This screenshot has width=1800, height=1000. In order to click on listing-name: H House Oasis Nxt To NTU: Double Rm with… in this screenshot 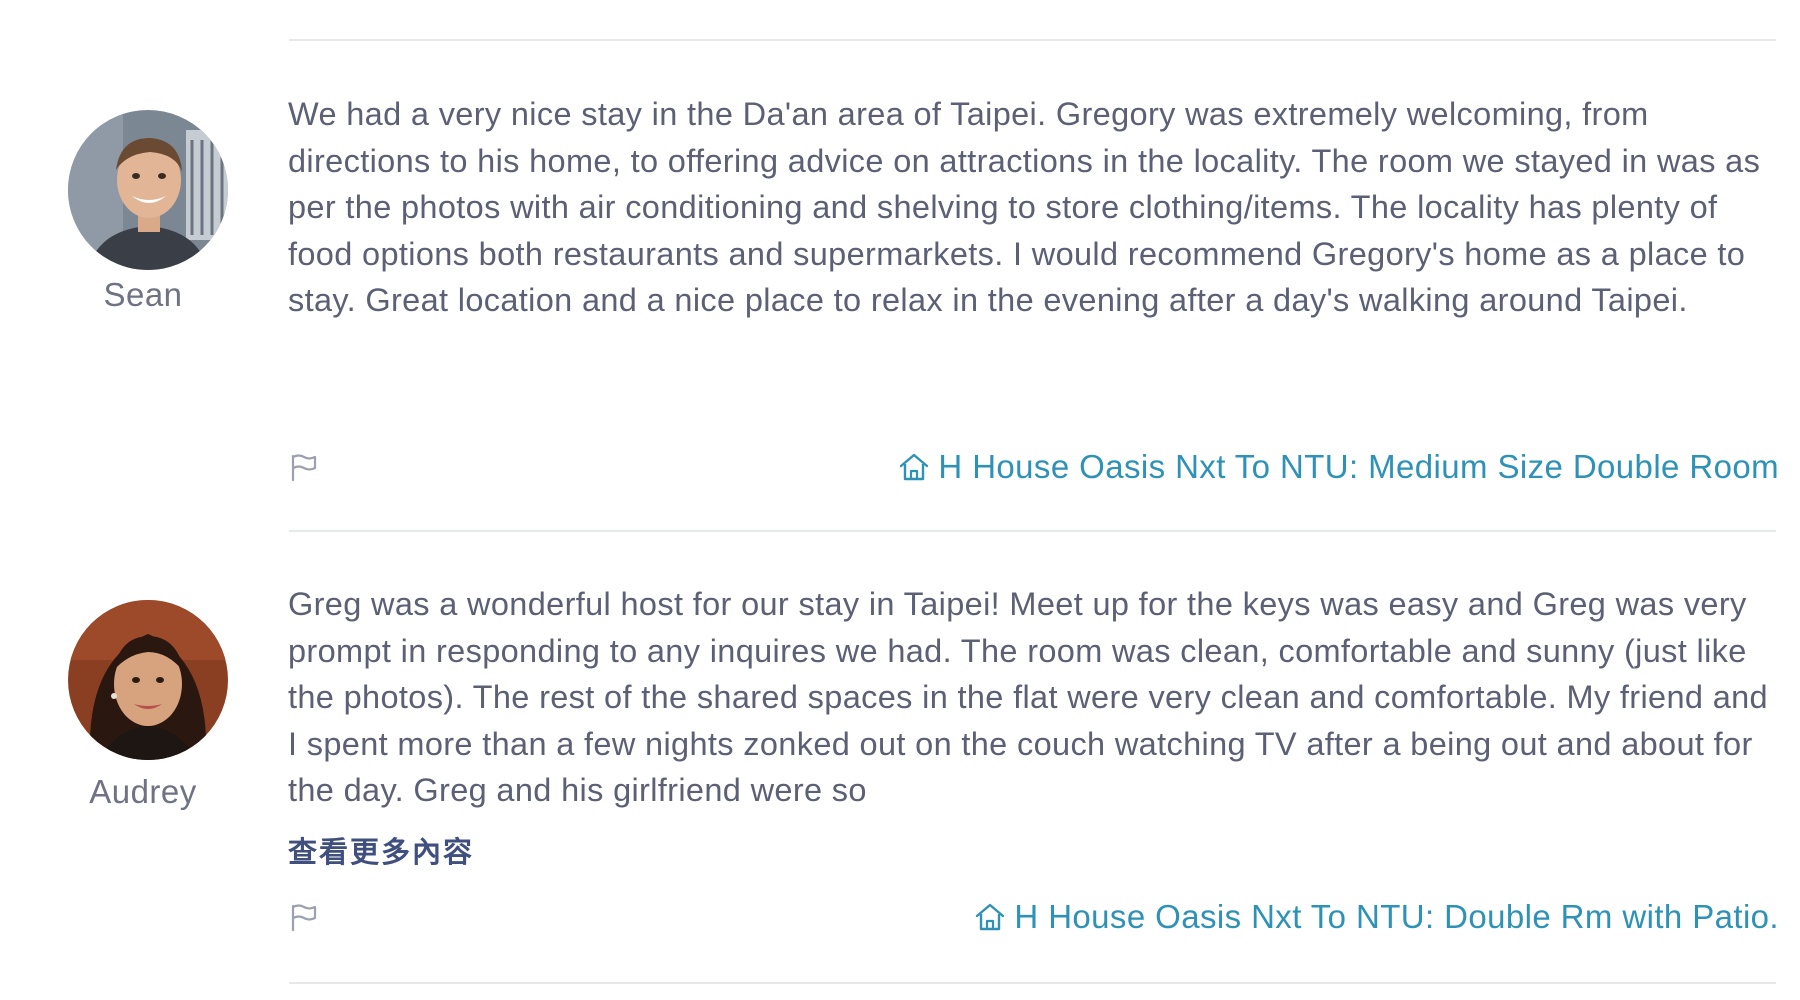, I will do `click(1396, 917)`.